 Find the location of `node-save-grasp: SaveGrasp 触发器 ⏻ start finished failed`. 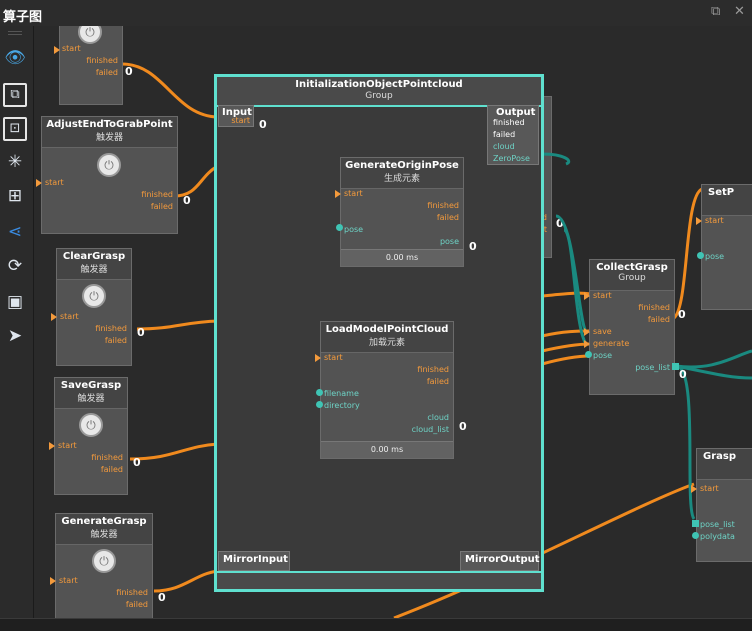

node-save-grasp: SaveGrasp 触发器 ⏻ start finished failed is located at coordinates (88, 436).